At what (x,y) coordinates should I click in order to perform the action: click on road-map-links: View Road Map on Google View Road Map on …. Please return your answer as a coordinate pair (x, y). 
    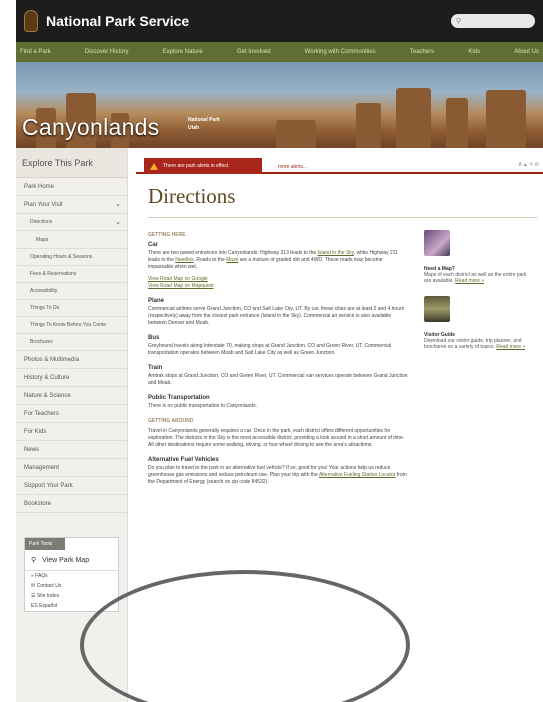
    Looking at the image, I should click on (278, 283).